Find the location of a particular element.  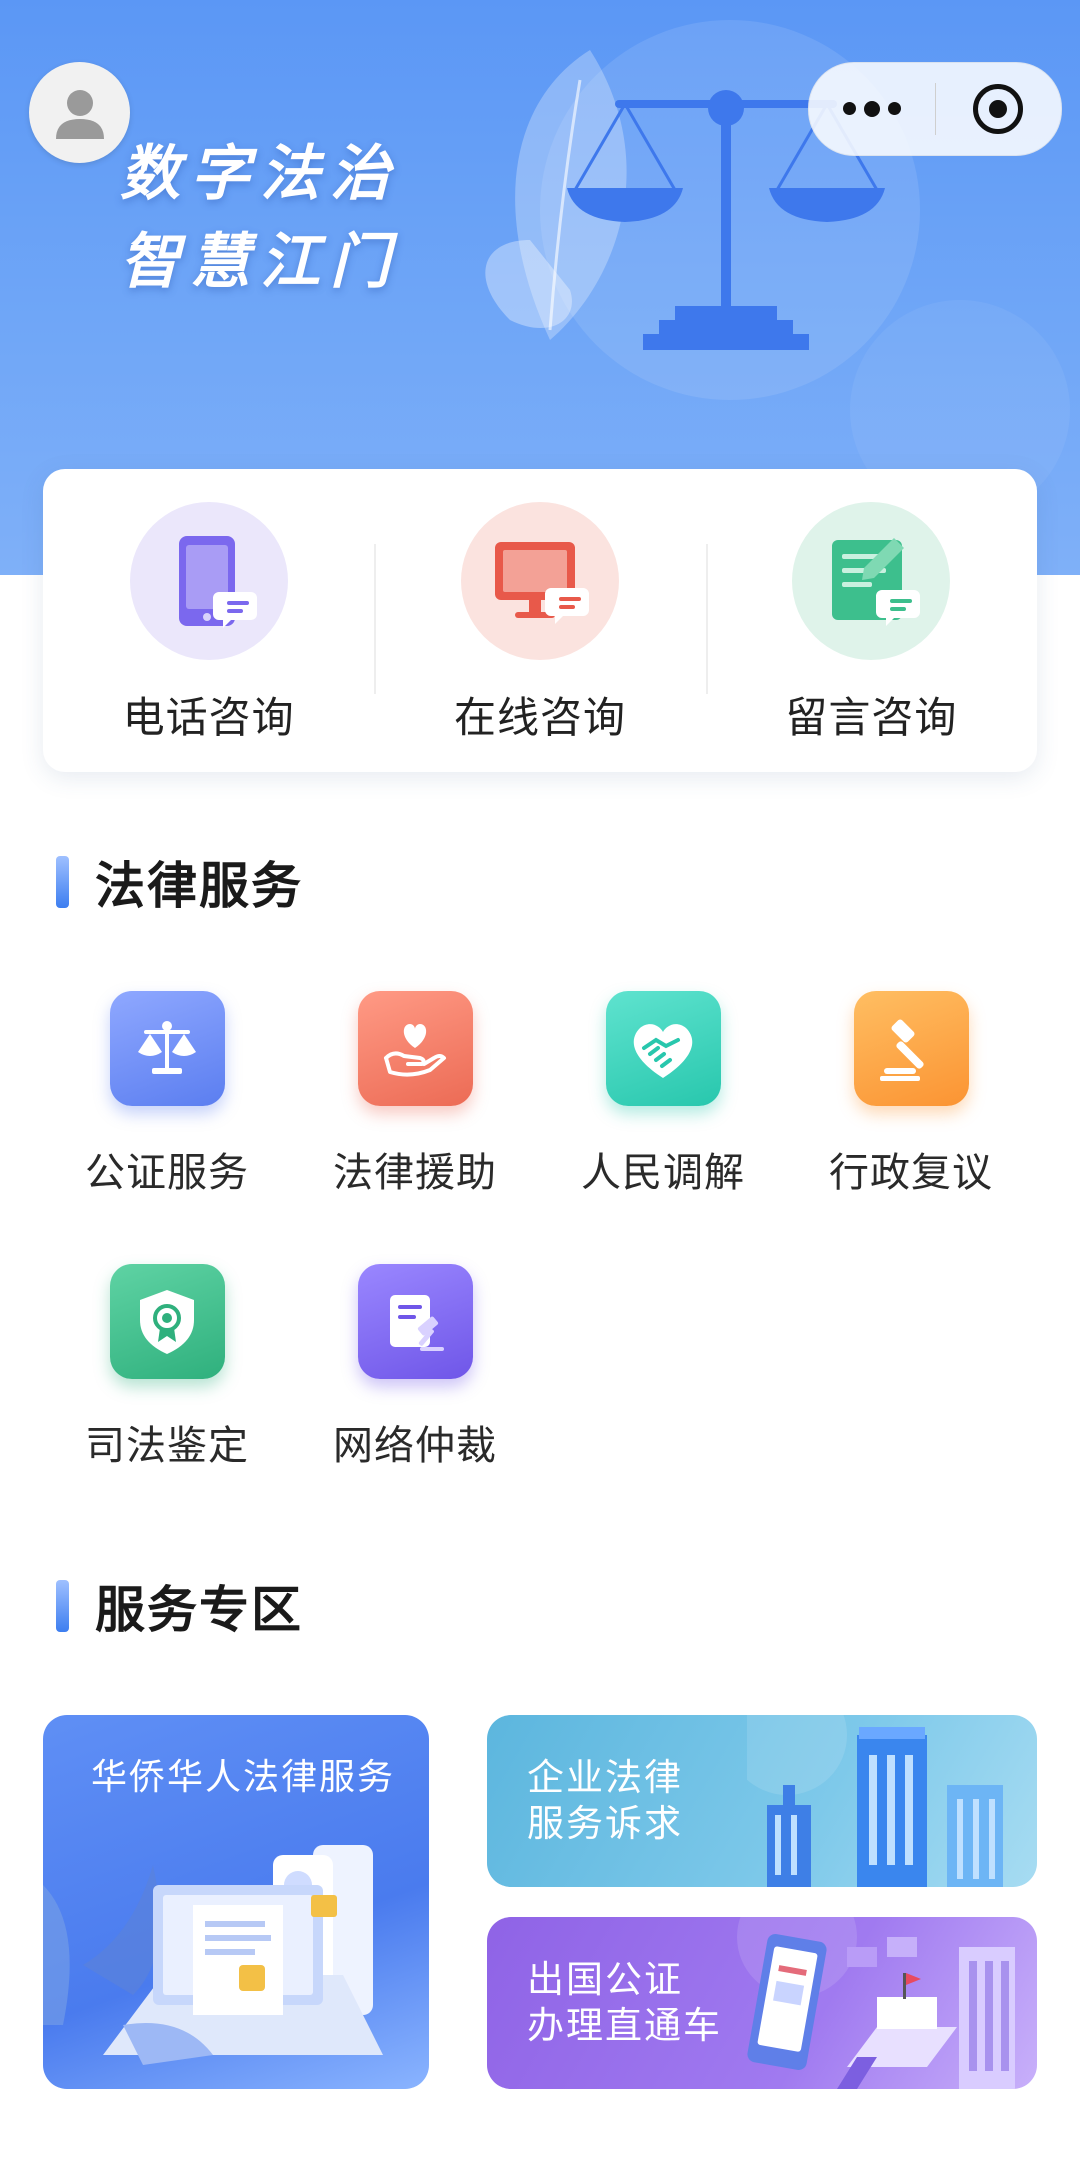

mini-program-capsule is located at coordinates (935, 109).